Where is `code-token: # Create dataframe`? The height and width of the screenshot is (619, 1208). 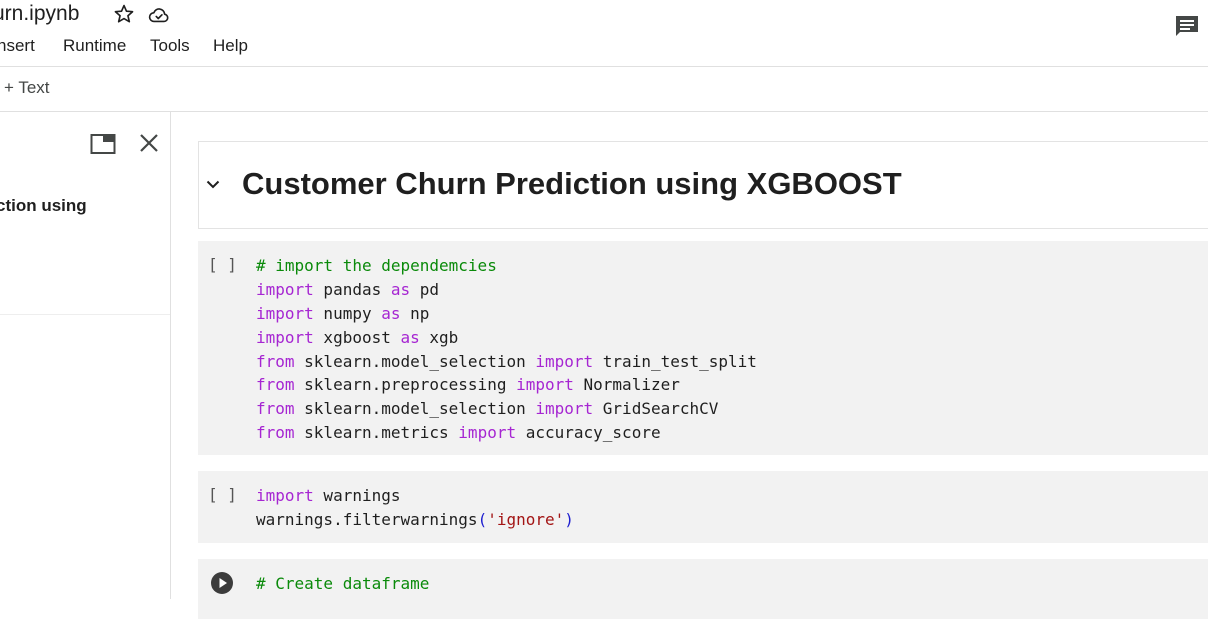
code-token: # Create dataframe is located at coordinates (343, 583).